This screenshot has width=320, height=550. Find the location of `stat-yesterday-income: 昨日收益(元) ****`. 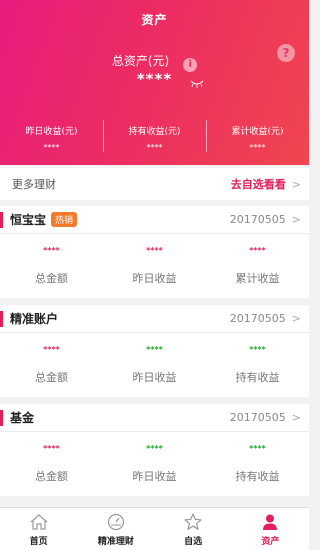

stat-yesterday-income: 昨日收益(元) **** is located at coordinates (51, 136).